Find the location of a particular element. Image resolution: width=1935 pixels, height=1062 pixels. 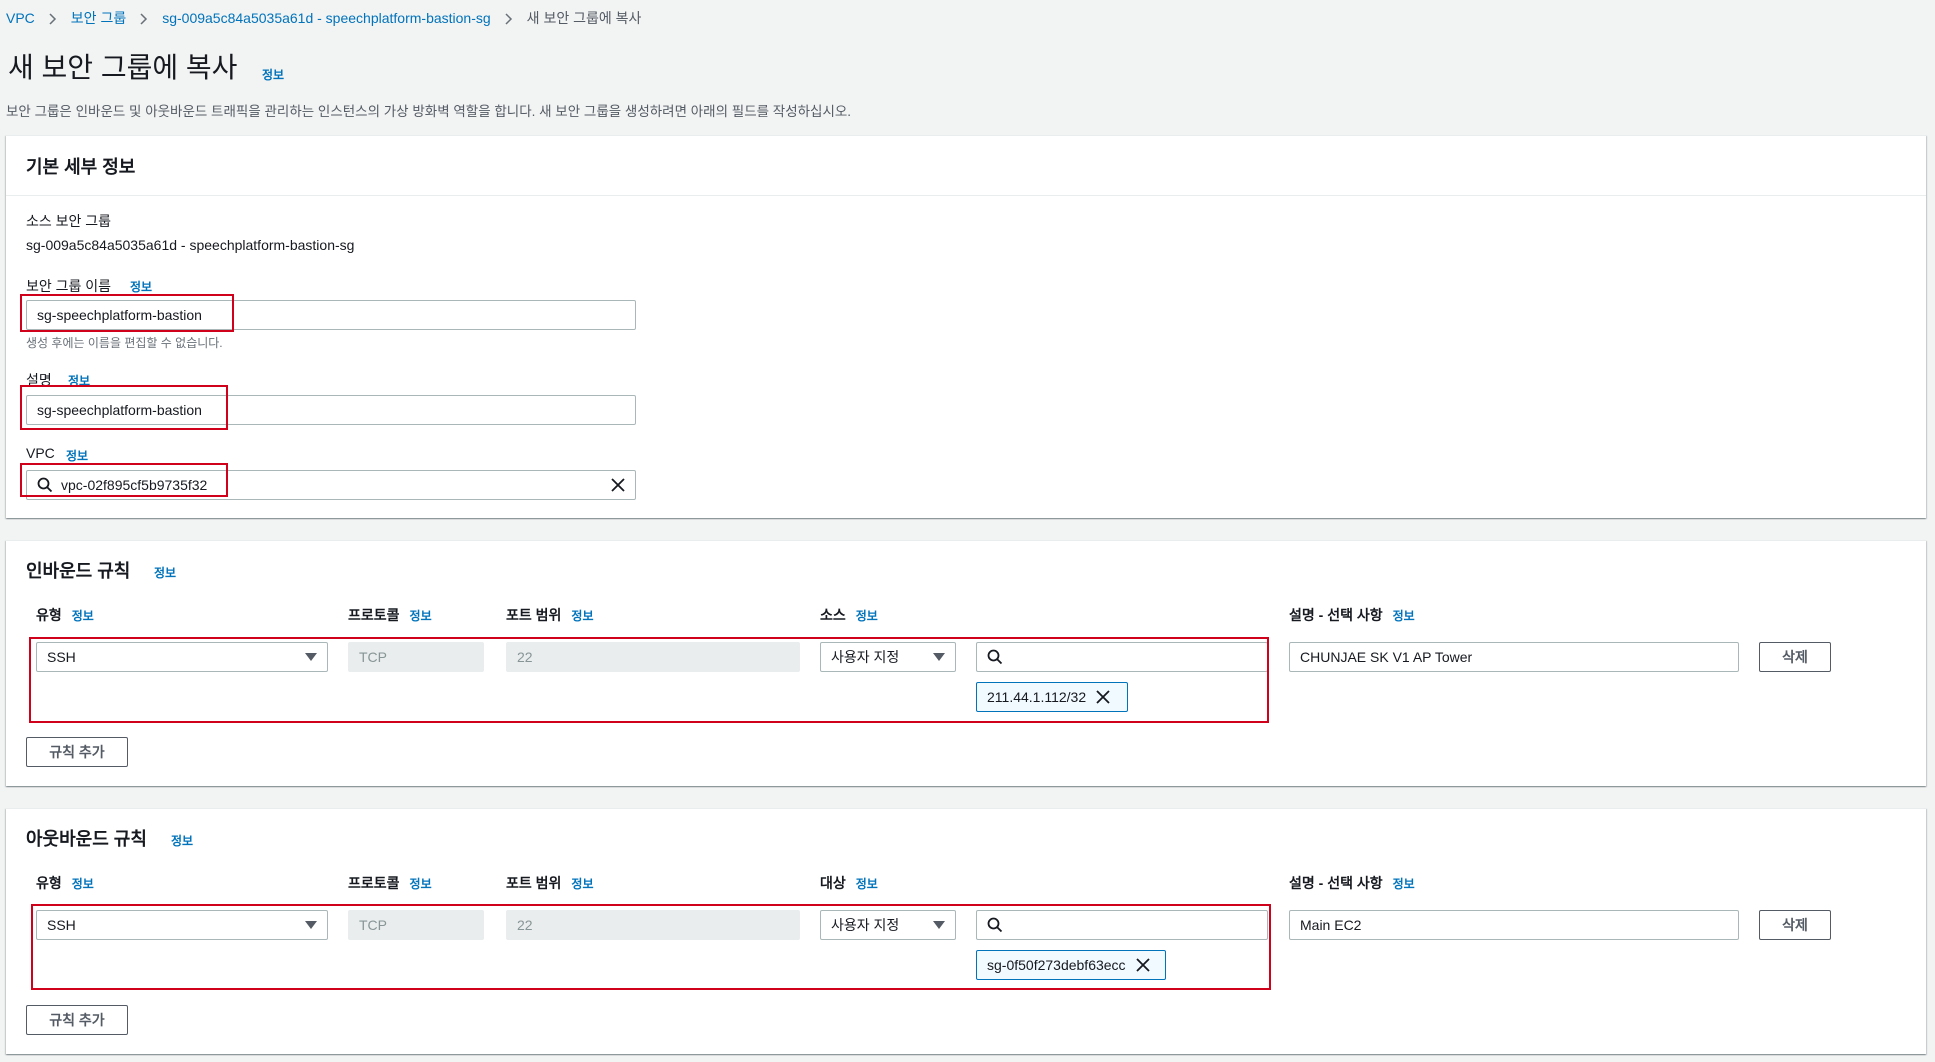

inbound-rules-title: 인바운드 규칙 is located at coordinates (78, 571).